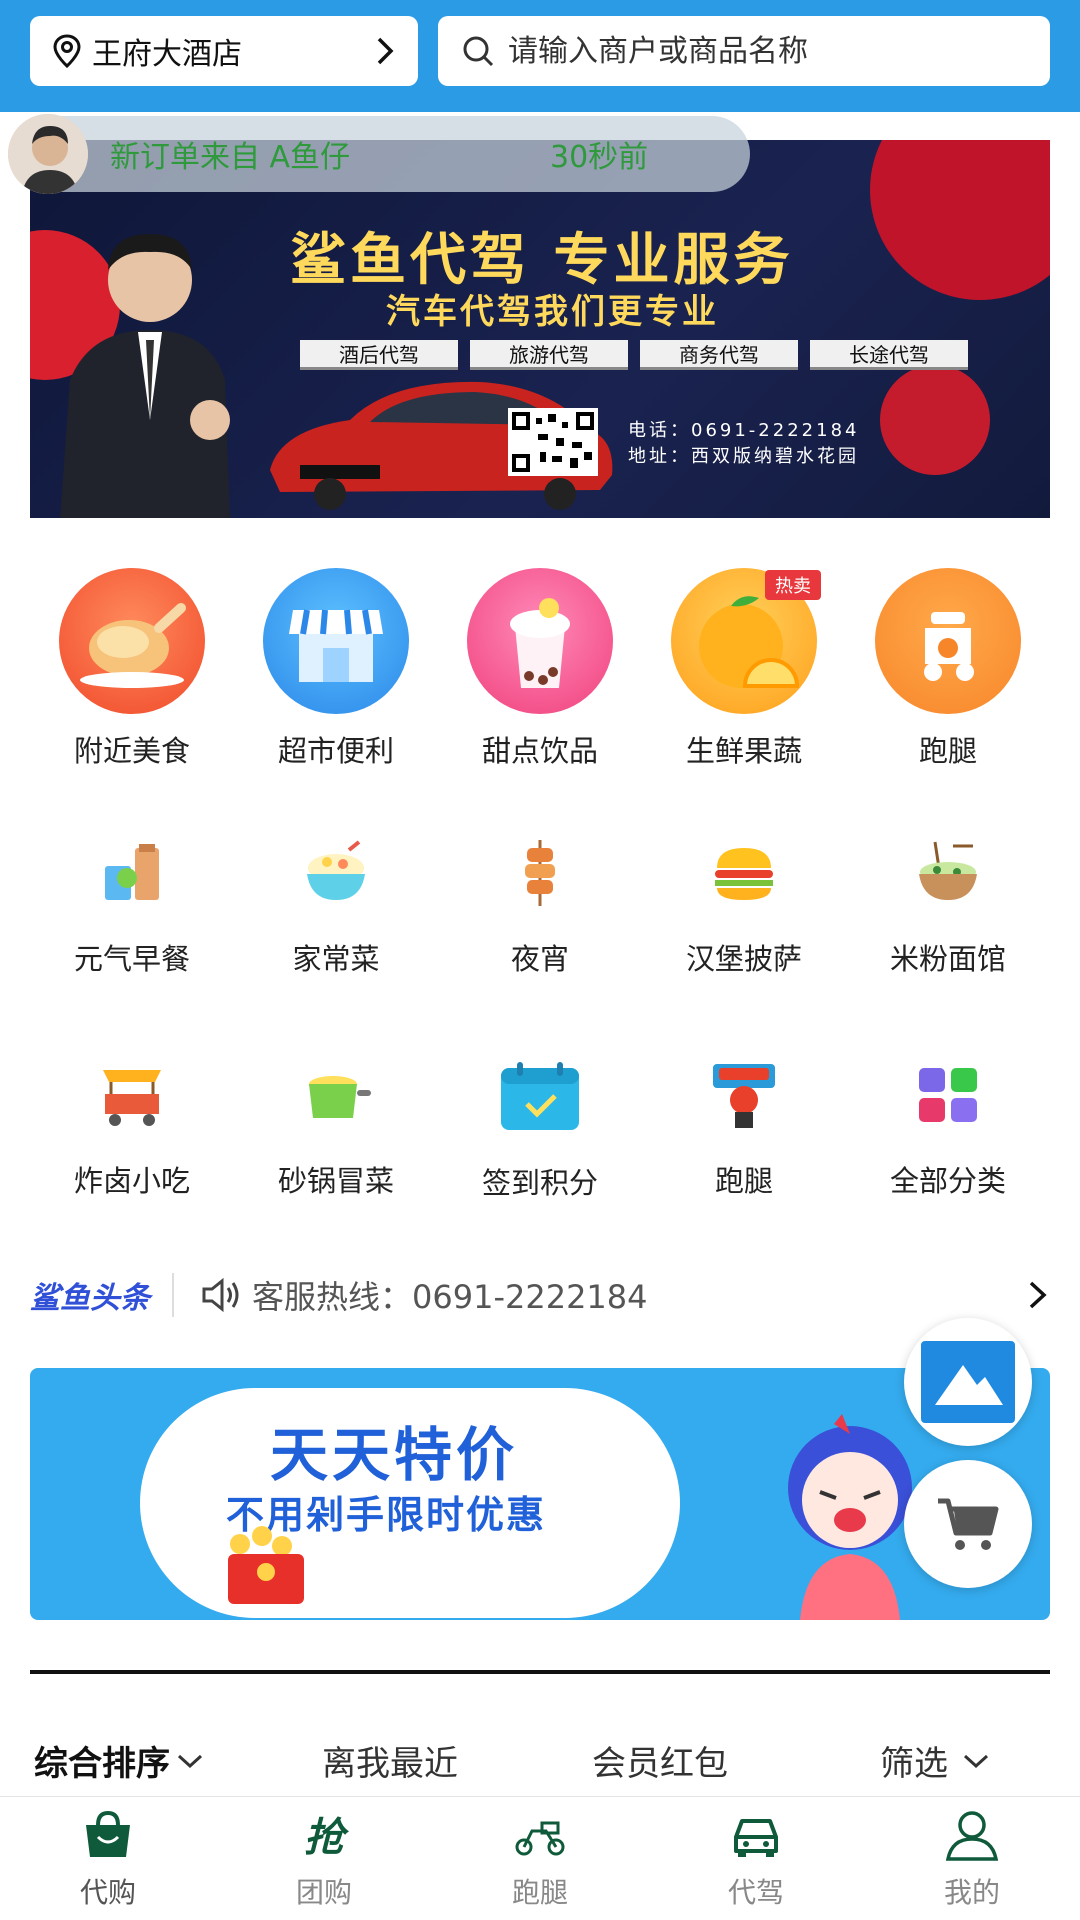 The image size is (1080, 1920). I want to click on category-label: 生鲜果蔬, so click(743, 751).